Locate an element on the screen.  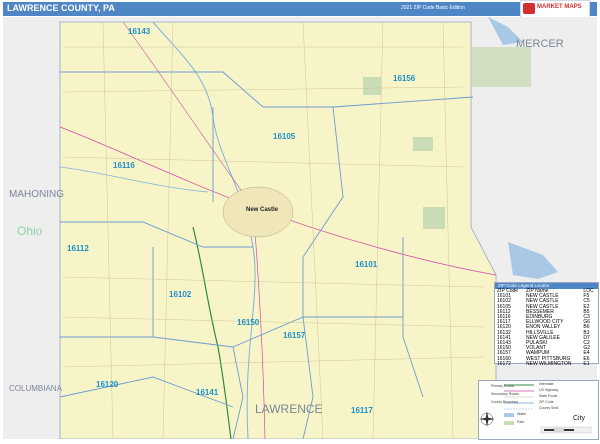
key-item: Water is located at coordinates (522, 414).